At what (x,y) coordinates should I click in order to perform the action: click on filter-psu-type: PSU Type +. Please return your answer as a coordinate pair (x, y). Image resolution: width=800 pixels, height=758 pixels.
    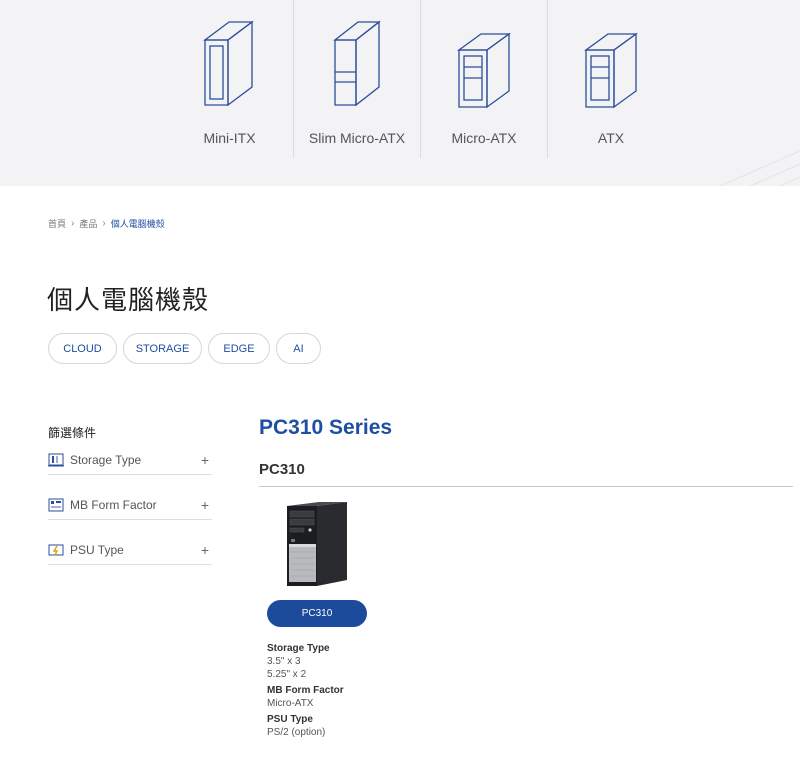
    Looking at the image, I should click on (130, 550).